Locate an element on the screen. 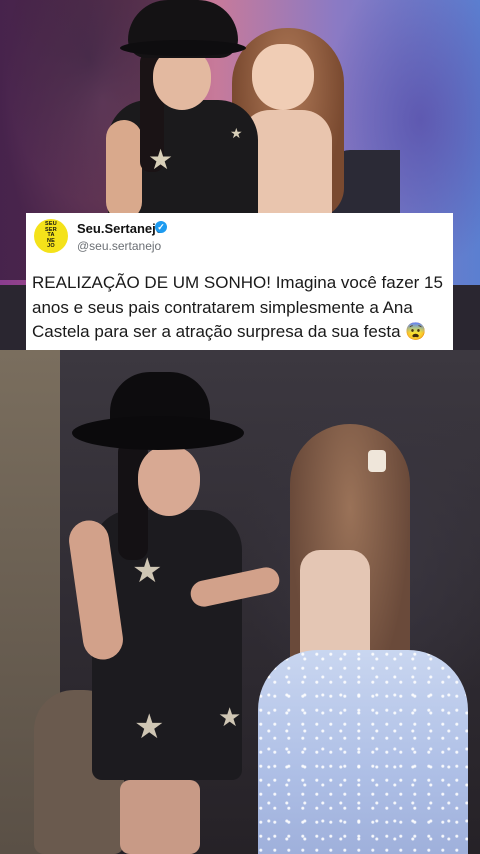  hair-accessory is located at coordinates (377, 461).